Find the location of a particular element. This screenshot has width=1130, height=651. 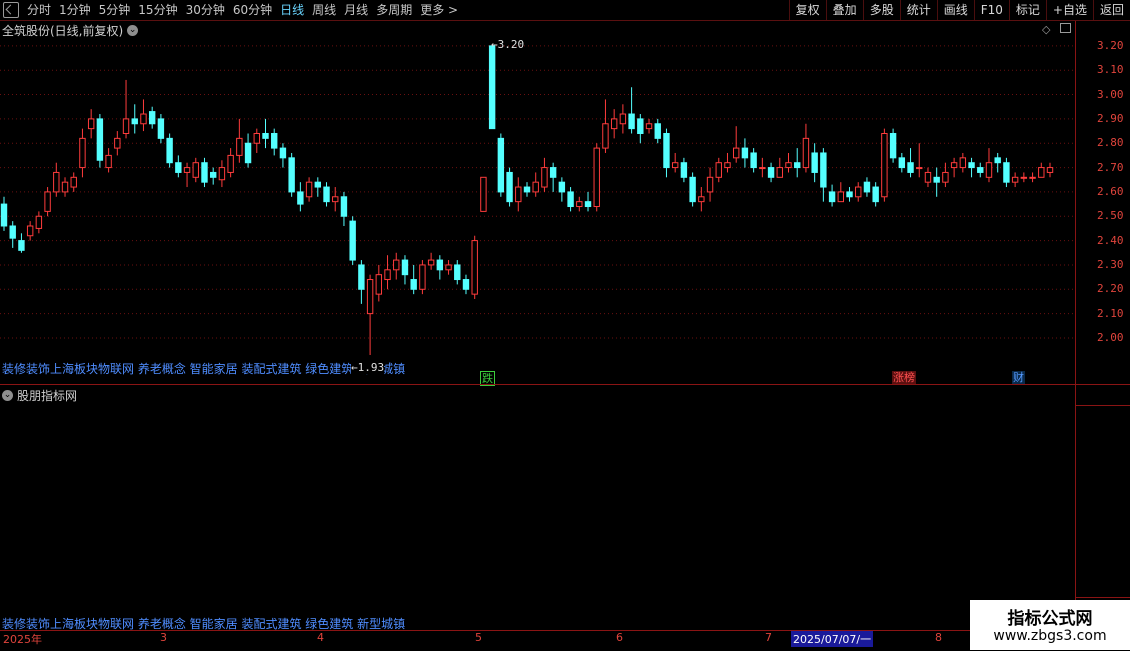

date-label-aug: 8 is located at coordinates (938, 637).